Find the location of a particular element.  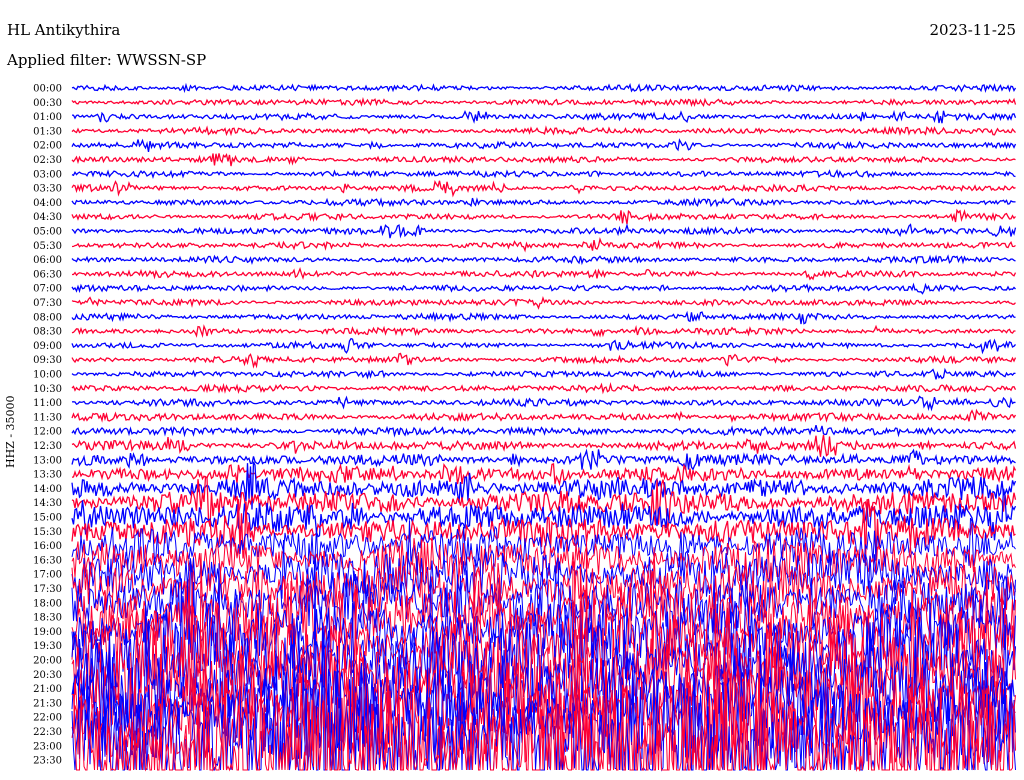

time-label: 22:00 is located at coordinates (47, 718).